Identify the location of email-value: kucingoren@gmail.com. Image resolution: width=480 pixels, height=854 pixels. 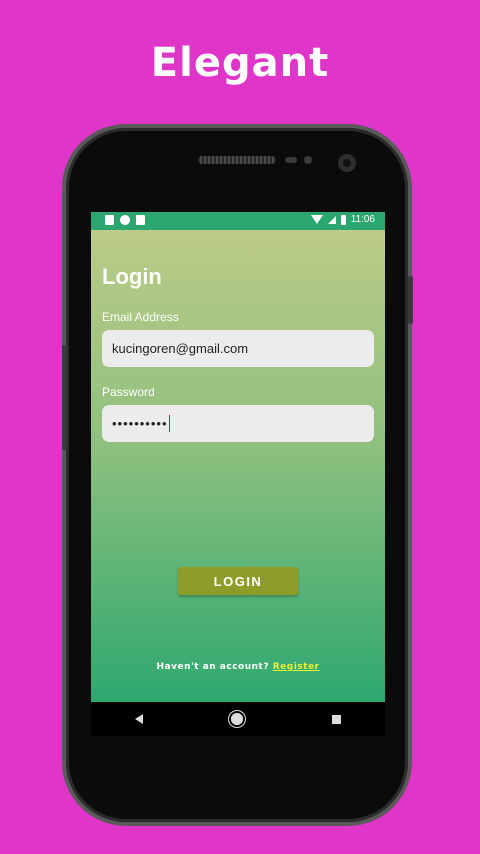
(180, 348).